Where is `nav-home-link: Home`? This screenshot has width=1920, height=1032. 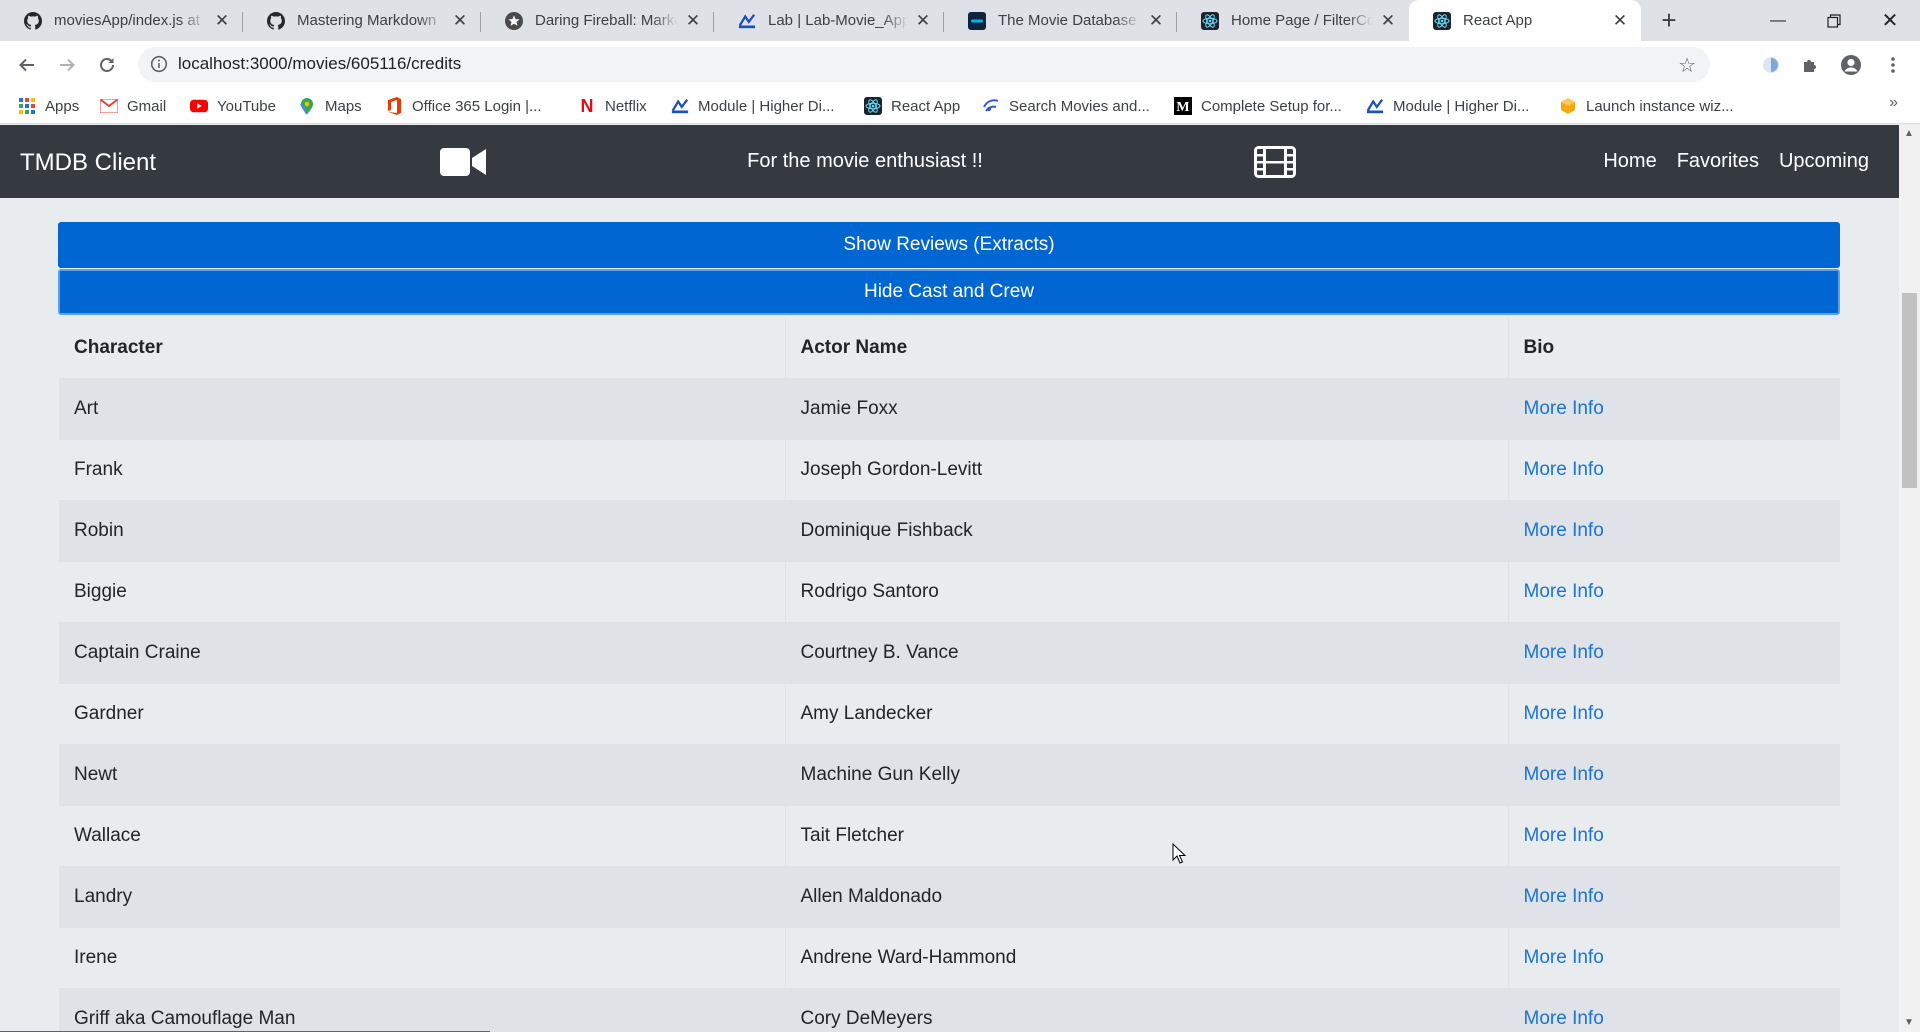
nav-home-link: Home is located at coordinates (1629, 161).